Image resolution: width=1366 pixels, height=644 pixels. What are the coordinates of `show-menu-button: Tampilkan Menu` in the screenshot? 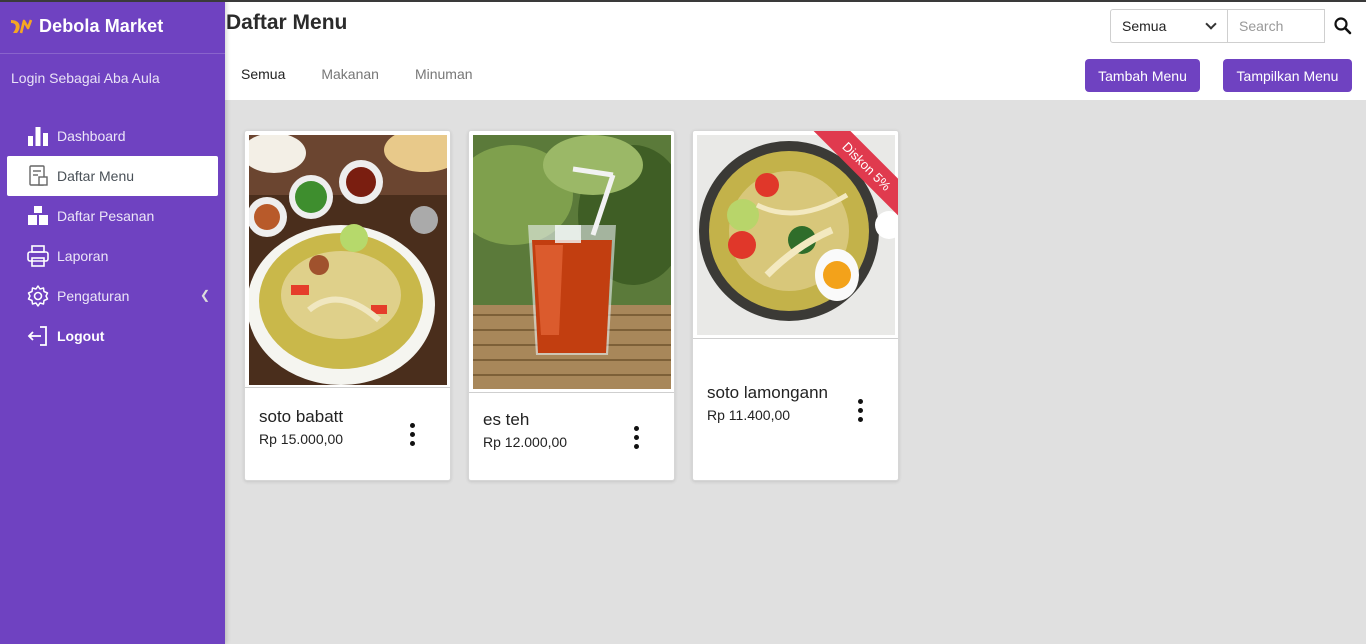 It's located at (1287, 75).